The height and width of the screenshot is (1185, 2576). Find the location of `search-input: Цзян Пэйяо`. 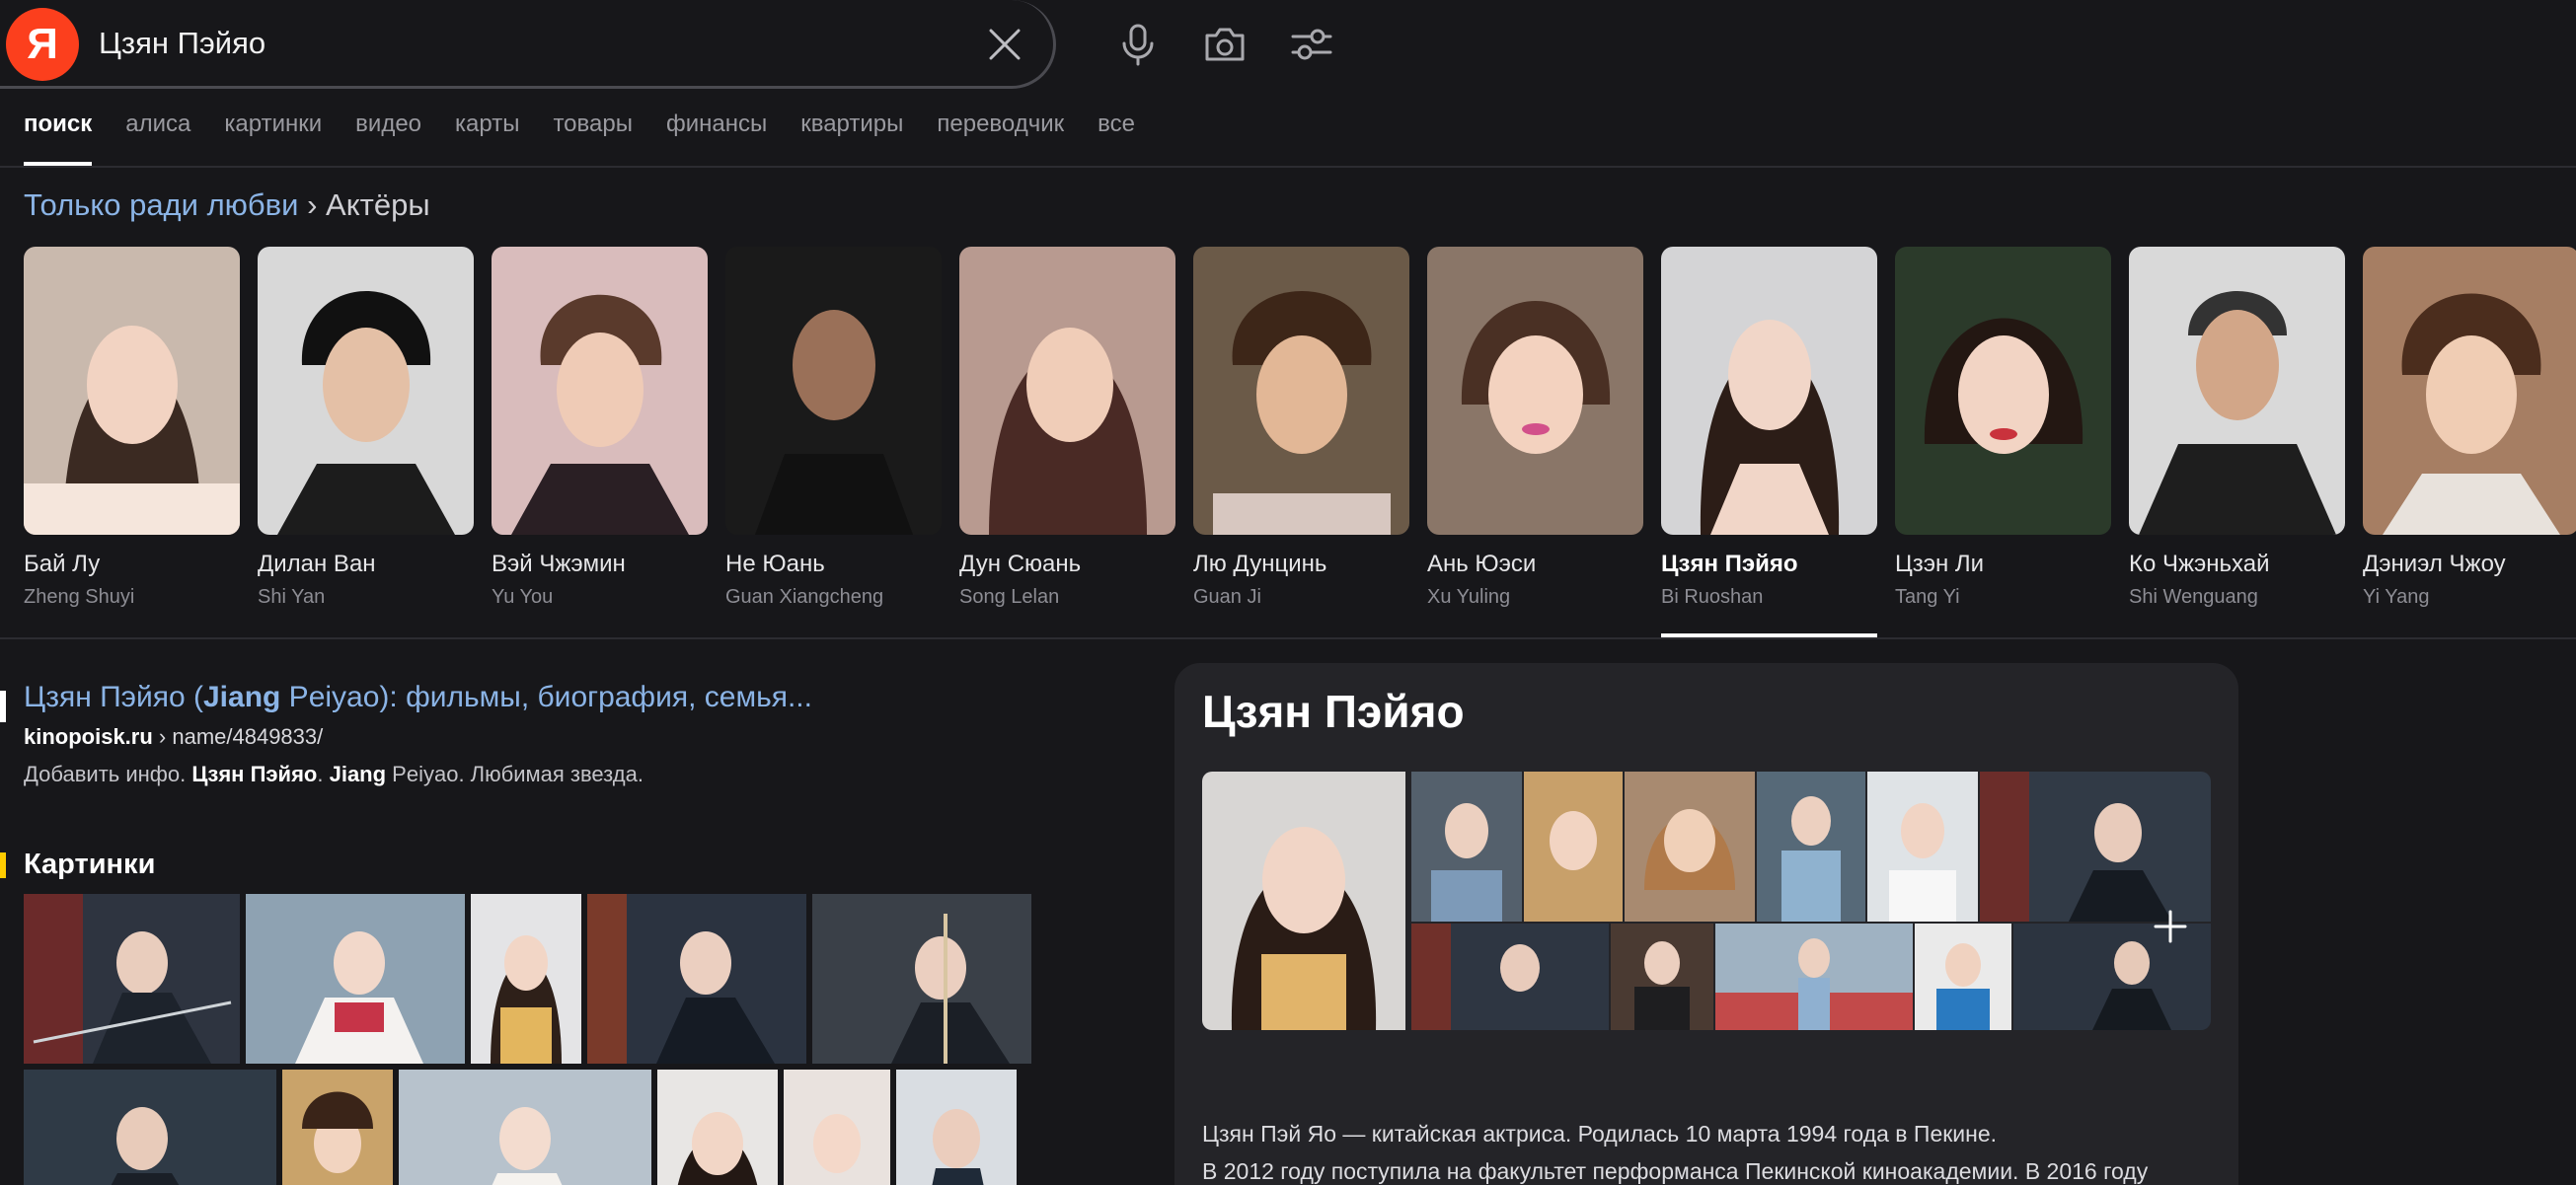

search-input: Цзян Пэйяо is located at coordinates (182, 43).